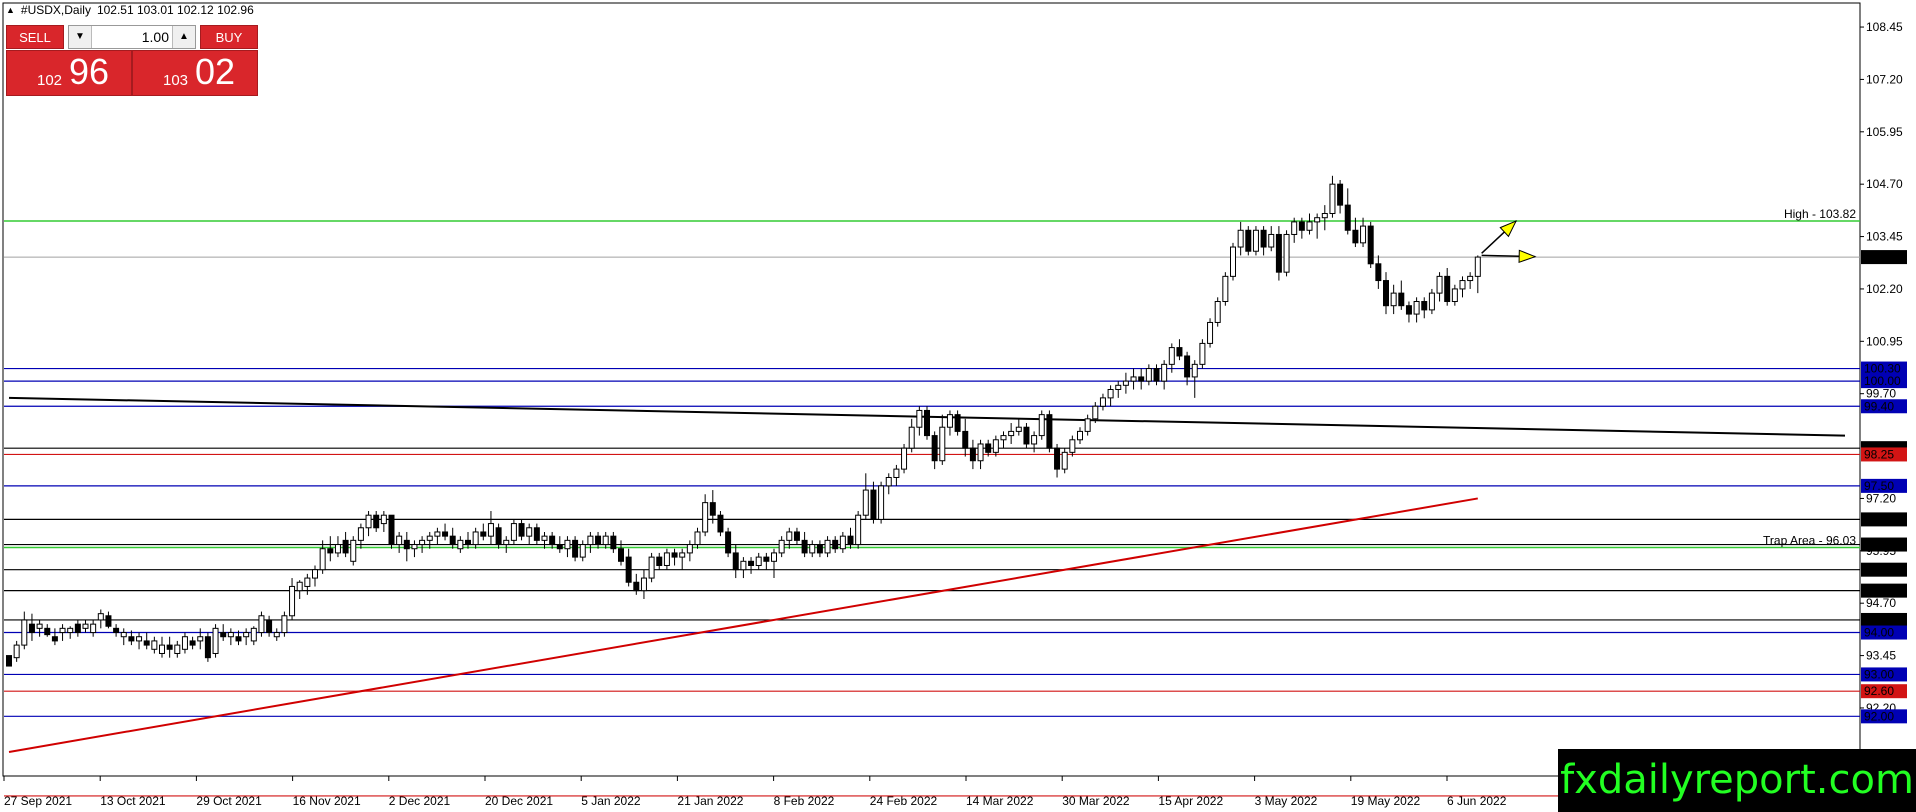 The height and width of the screenshot is (812, 1916). I want to click on level-price-tag-text: 100.00, so click(1882, 381).